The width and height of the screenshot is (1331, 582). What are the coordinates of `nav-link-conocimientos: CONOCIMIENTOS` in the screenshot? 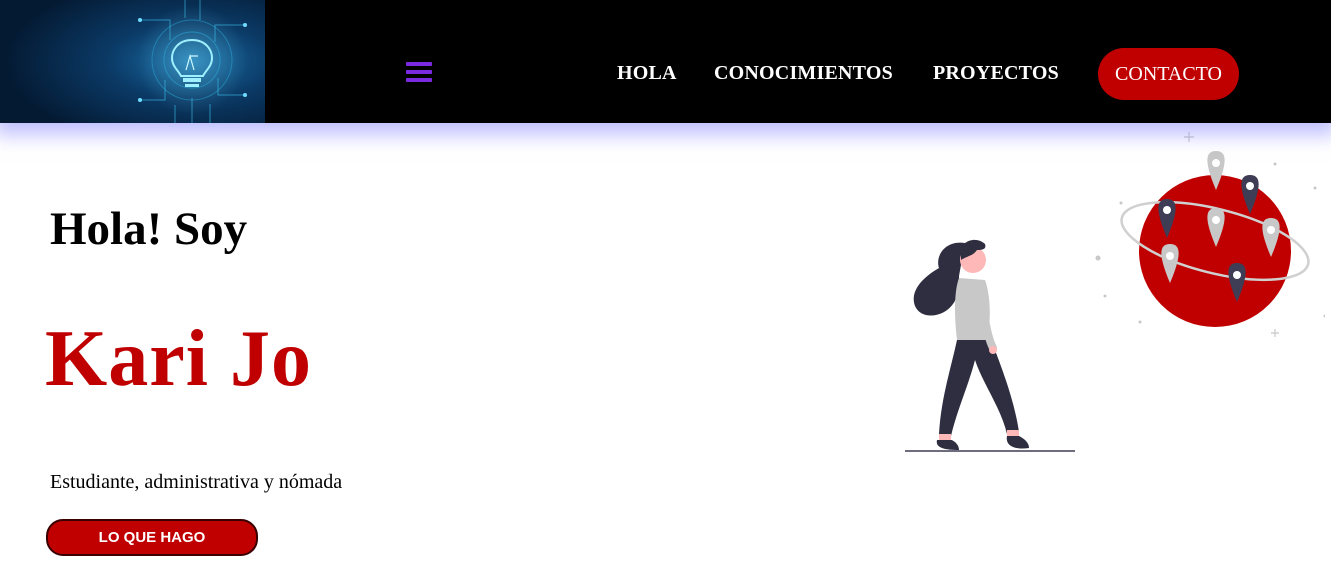 It's located at (803, 73).